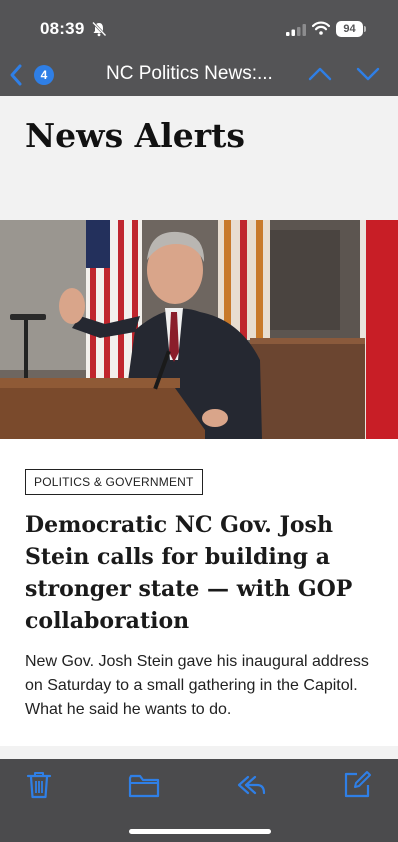  What do you see at coordinates (320, 74) in the screenshot?
I see `up-chevron-icon` at bounding box center [320, 74].